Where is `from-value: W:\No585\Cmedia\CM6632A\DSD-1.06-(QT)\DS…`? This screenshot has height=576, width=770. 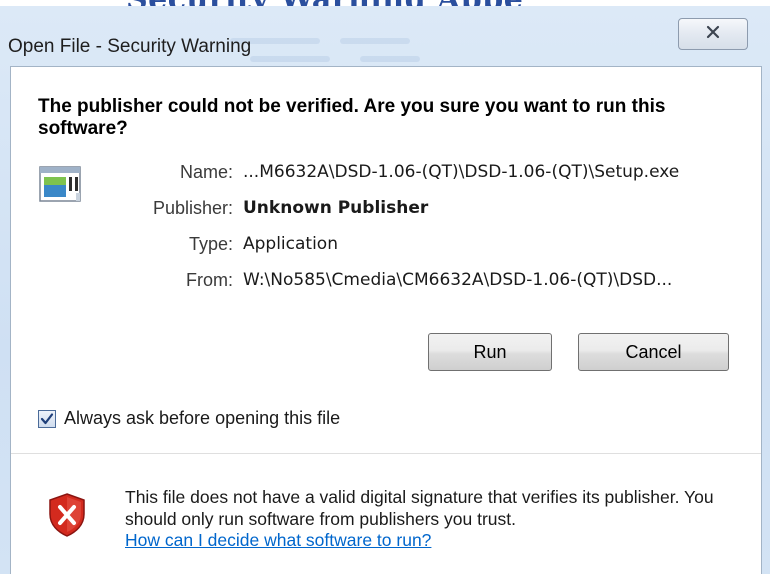 from-value: W:\No585\Cmedia\CM6632A\DSD-1.06-(QT)\DS… is located at coordinates (458, 280).